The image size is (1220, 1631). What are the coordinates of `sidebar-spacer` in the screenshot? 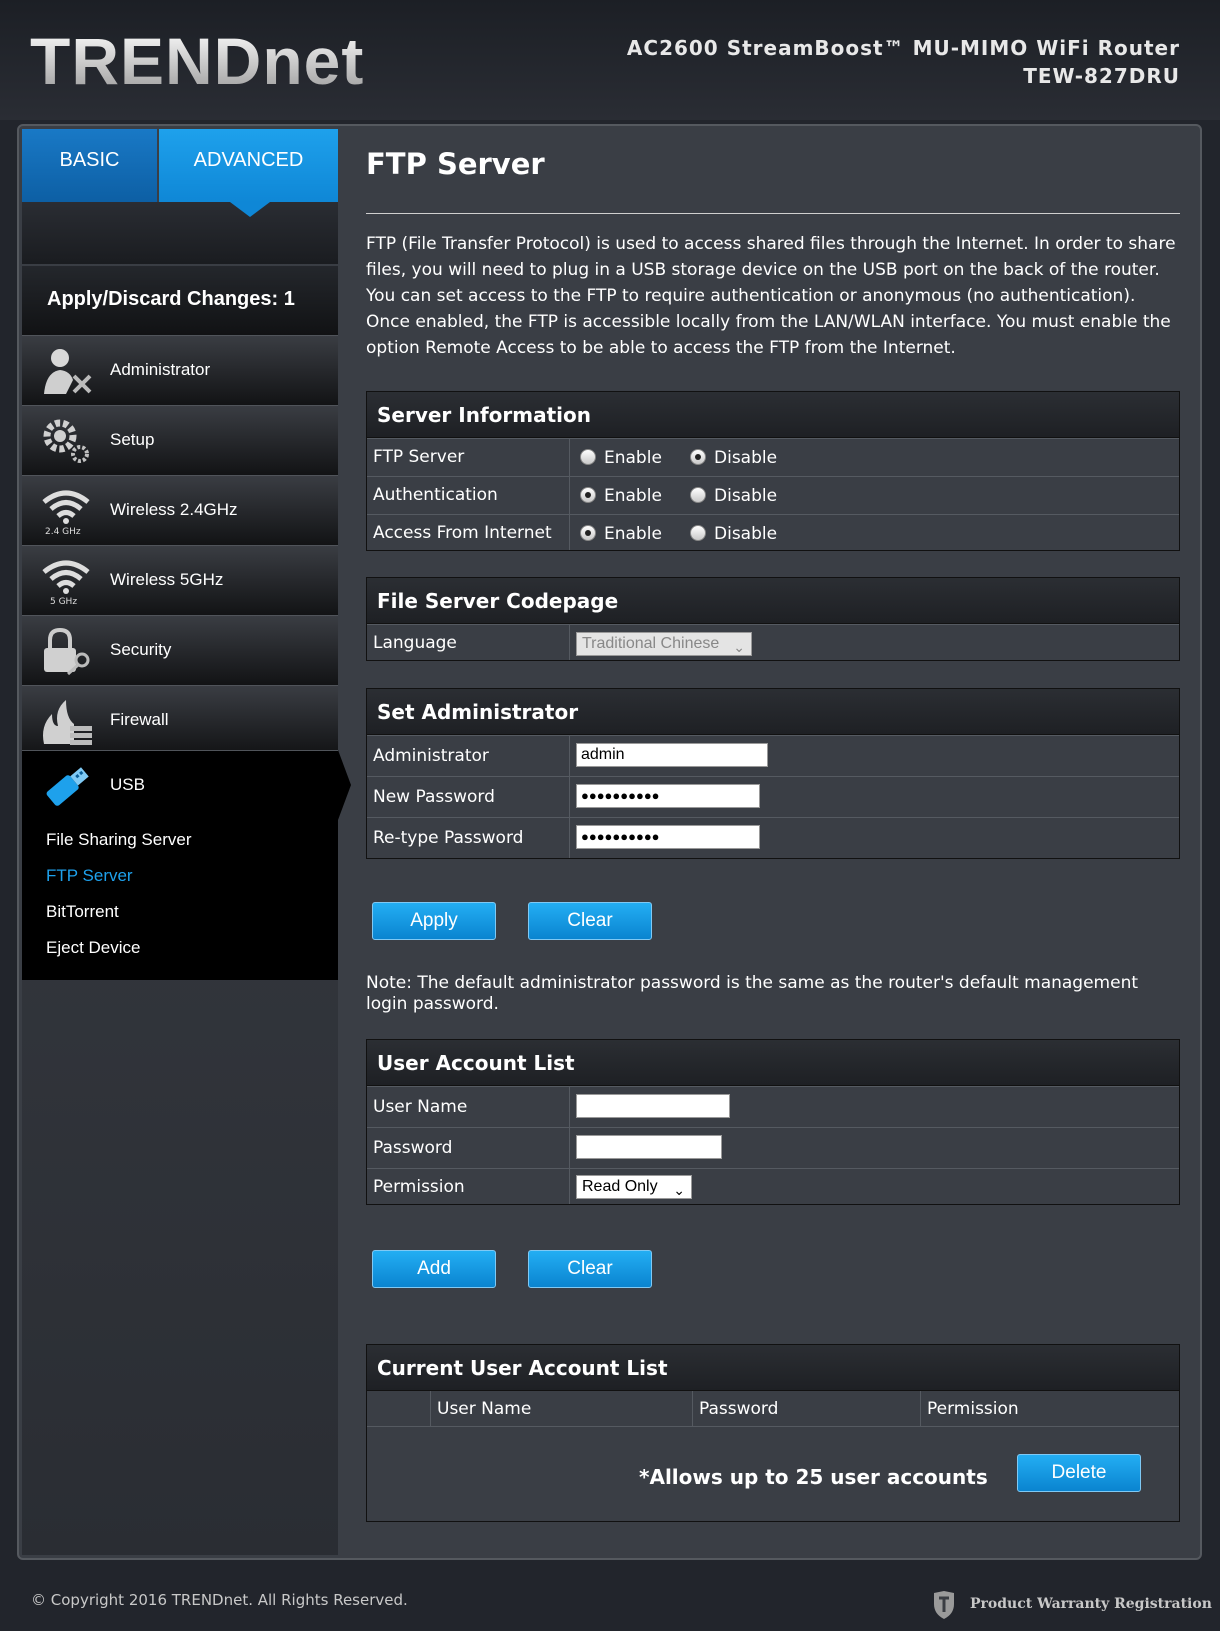 It's located at (180, 233).